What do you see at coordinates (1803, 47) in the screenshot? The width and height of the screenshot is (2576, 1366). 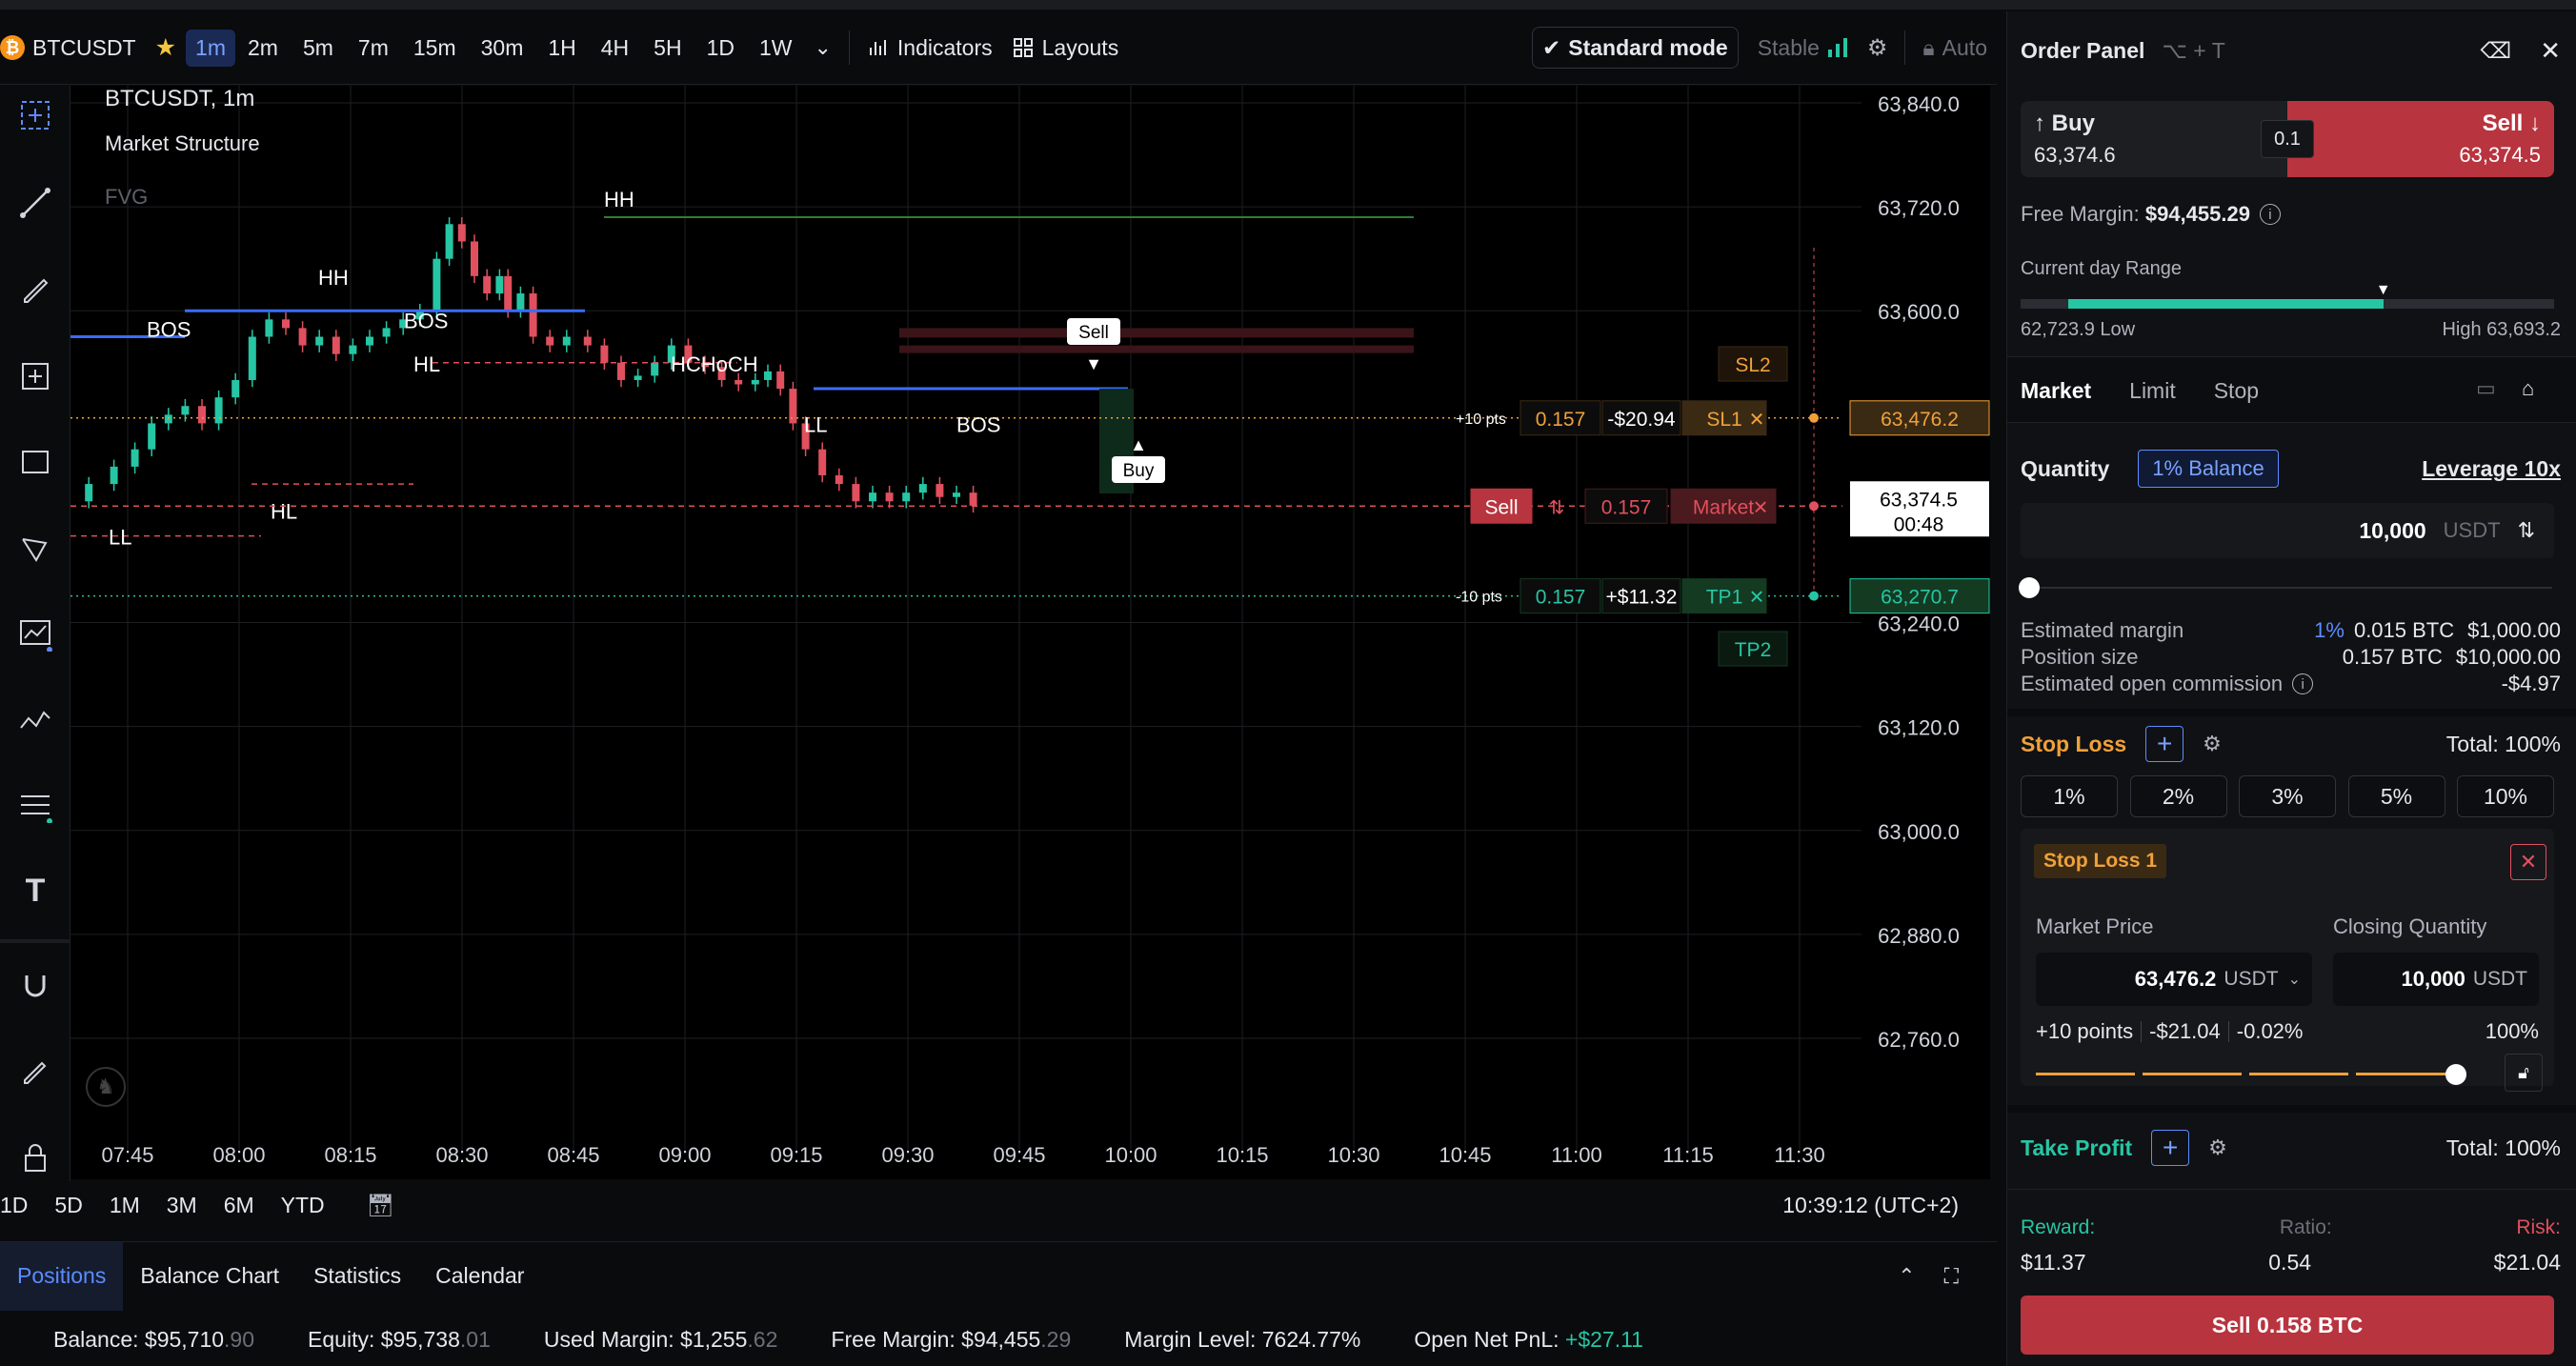 I see `stable-toggle: Stable` at bounding box center [1803, 47].